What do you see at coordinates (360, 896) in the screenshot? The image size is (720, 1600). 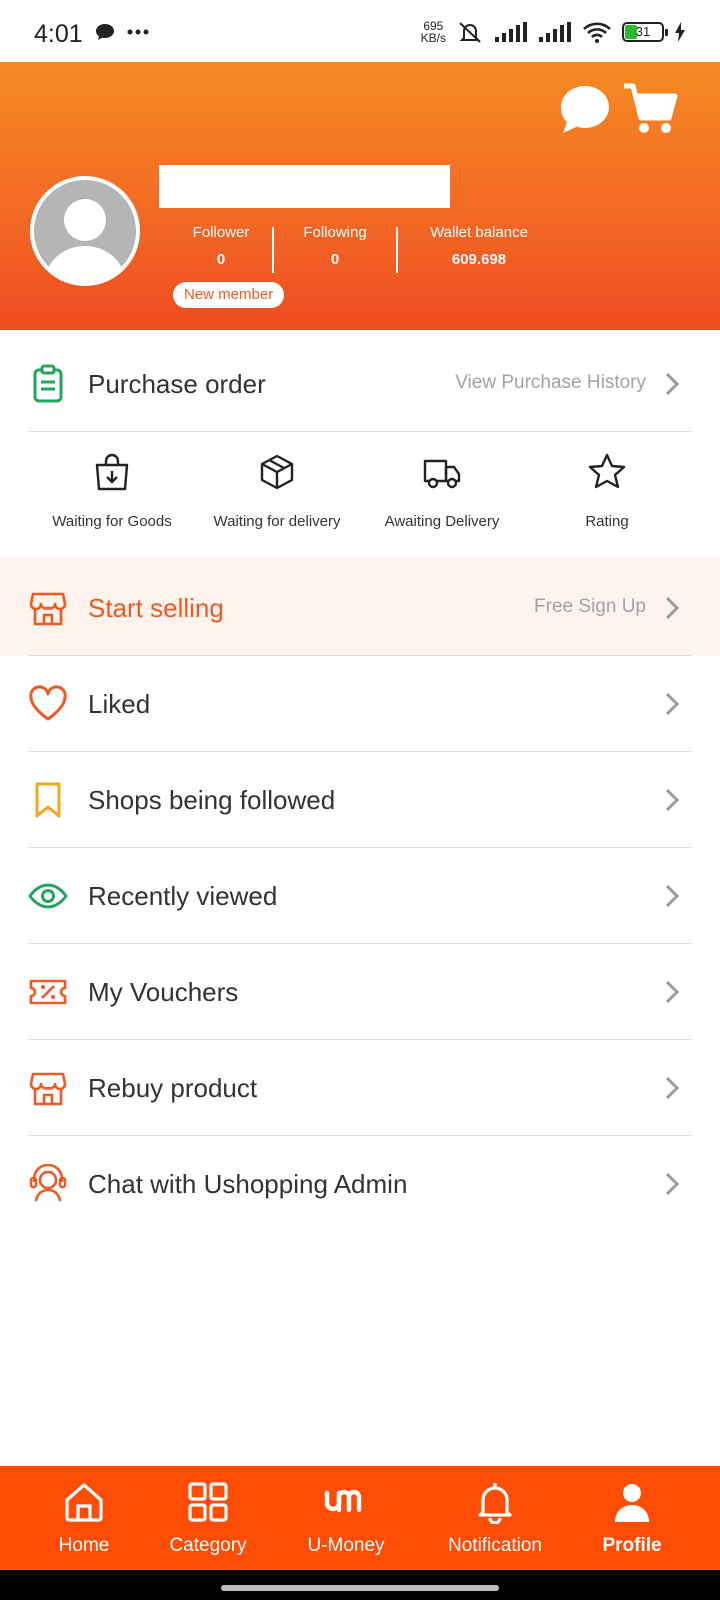 I see `recently-viewed-row: Recently viewed` at bounding box center [360, 896].